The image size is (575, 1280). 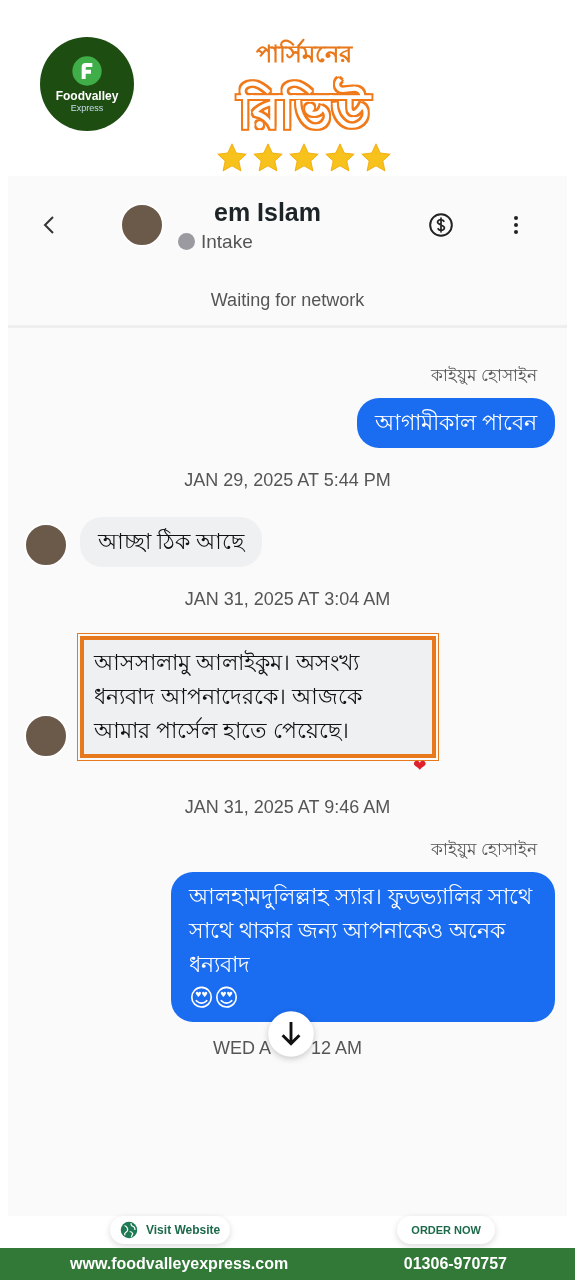 I want to click on timestamp: WED A, so click(x=241, y=1048).